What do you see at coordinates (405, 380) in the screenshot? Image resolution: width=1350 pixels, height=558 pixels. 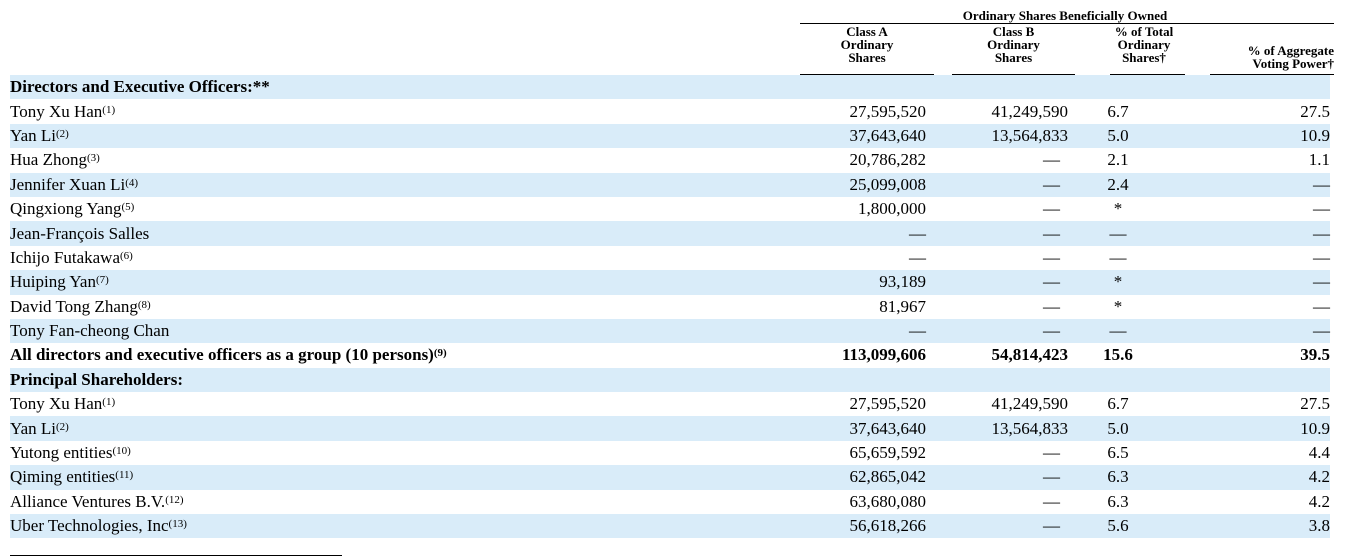 I see `holder-name-cell: Principal Shareholders:` at bounding box center [405, 380].